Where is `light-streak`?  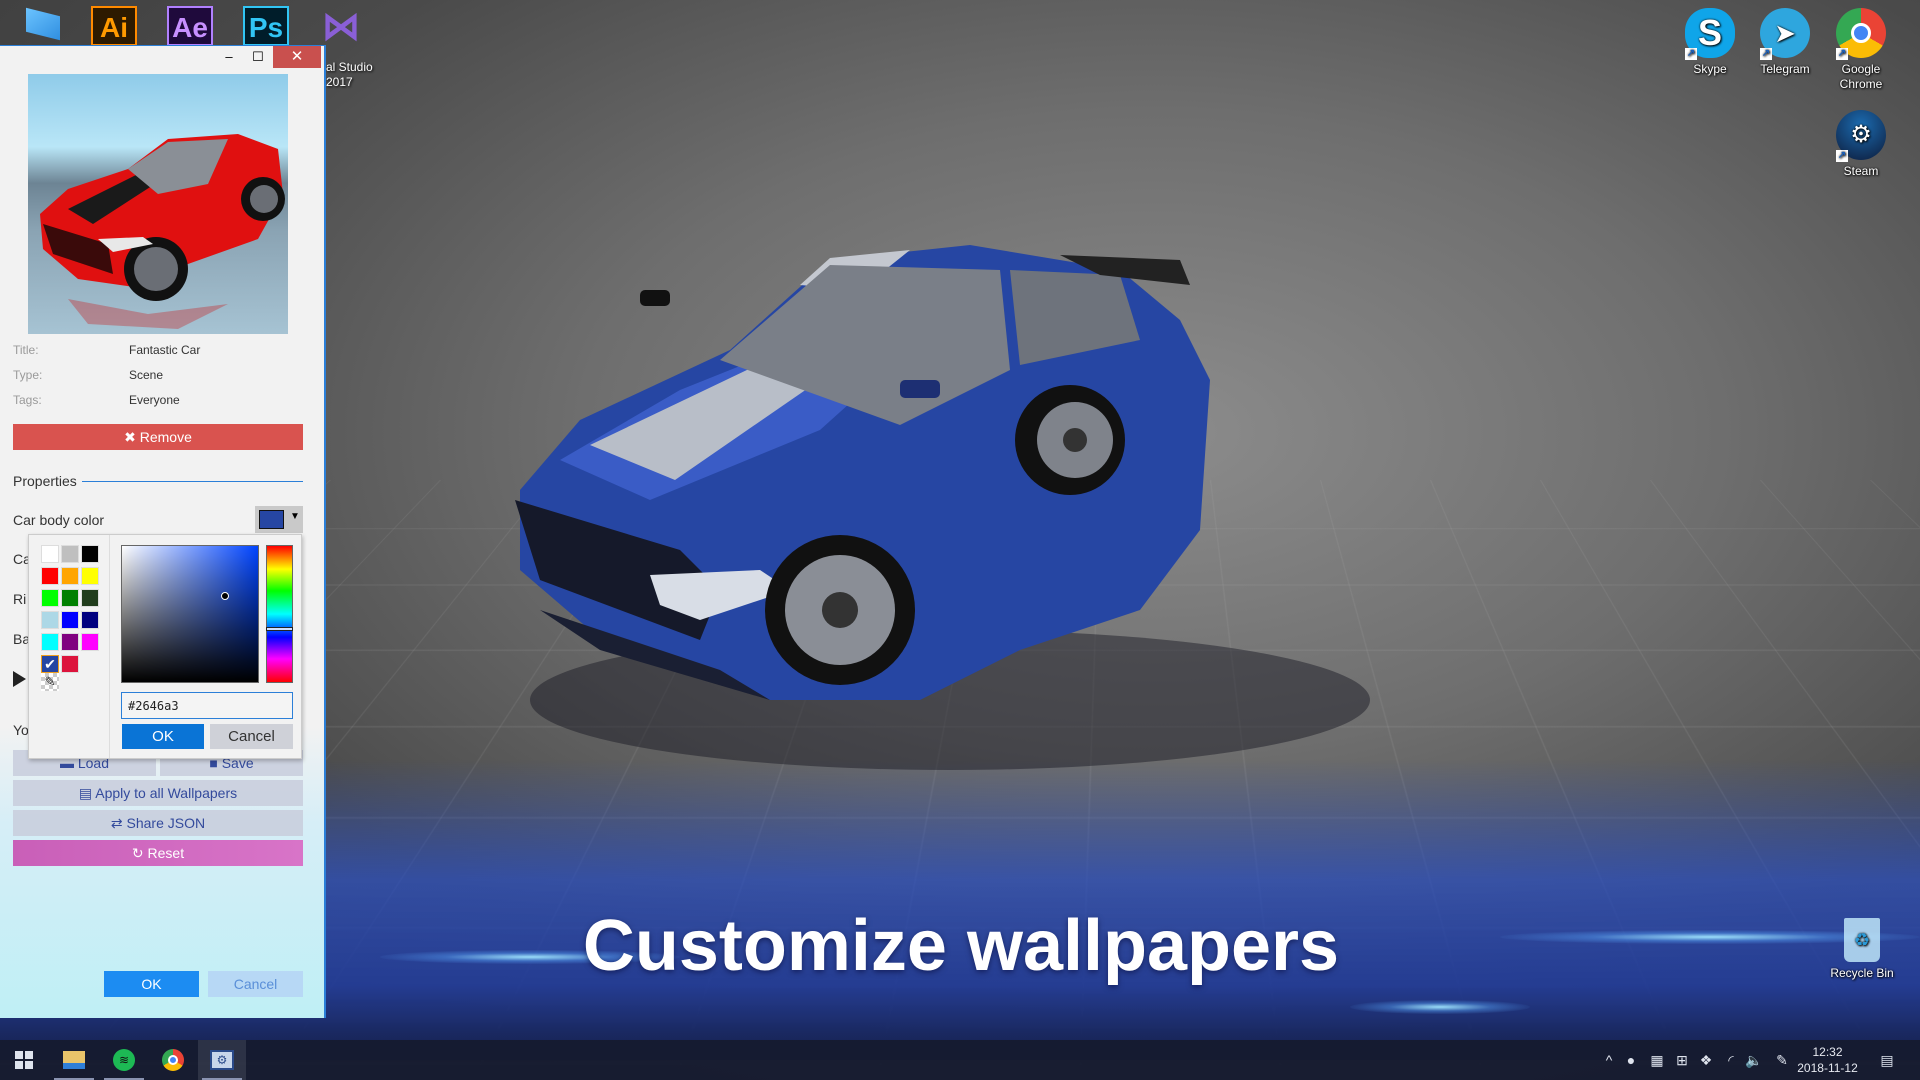
light-streak is located at coordinates (1440, 1007).